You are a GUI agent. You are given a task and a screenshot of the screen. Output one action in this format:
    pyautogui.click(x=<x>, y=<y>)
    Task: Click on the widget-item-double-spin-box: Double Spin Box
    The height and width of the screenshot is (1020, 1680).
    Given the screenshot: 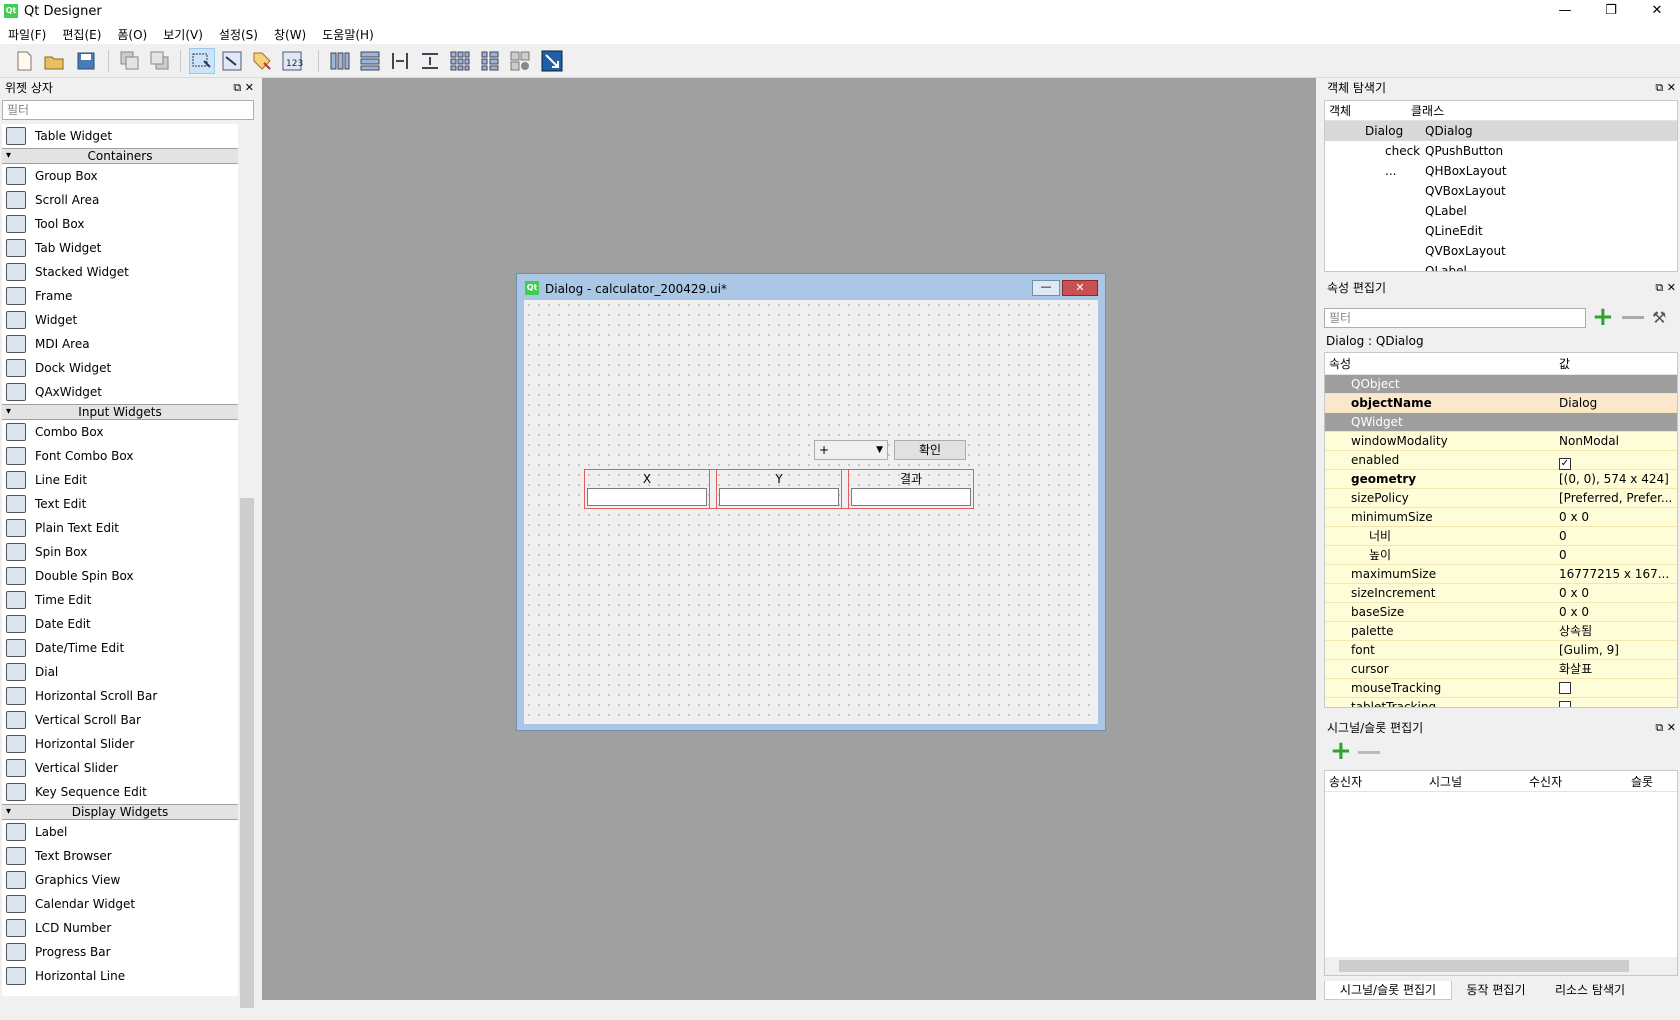 What is the action you would take?
    pyautogui.click(x=120, y=576)
    